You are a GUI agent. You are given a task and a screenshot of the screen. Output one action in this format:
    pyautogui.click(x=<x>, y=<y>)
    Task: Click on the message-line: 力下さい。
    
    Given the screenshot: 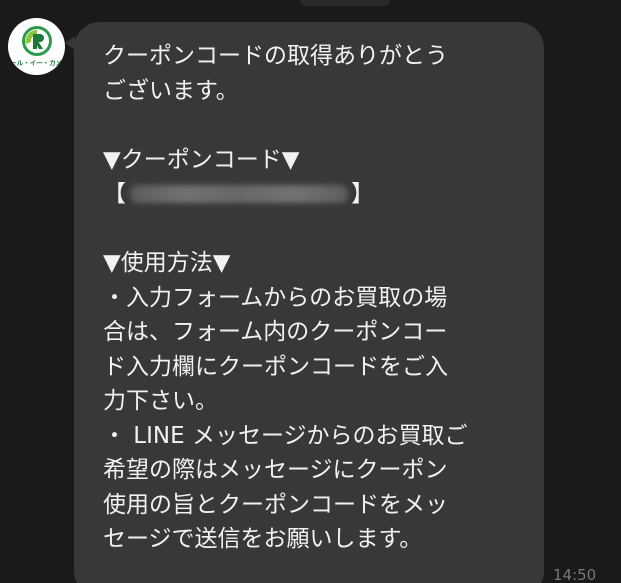 What is the action you would take?
    pyautogui.click(x=160, y=401)
    